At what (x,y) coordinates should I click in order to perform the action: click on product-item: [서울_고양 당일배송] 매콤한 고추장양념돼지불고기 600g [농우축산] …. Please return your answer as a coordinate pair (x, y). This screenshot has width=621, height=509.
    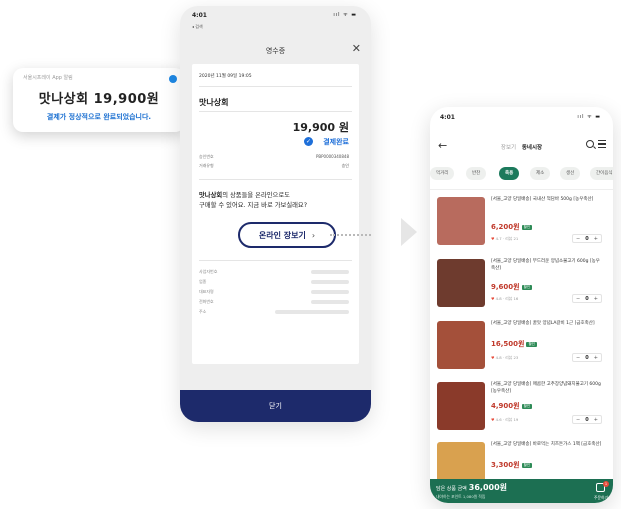
    Looking at the image, I should click on (522, 409).